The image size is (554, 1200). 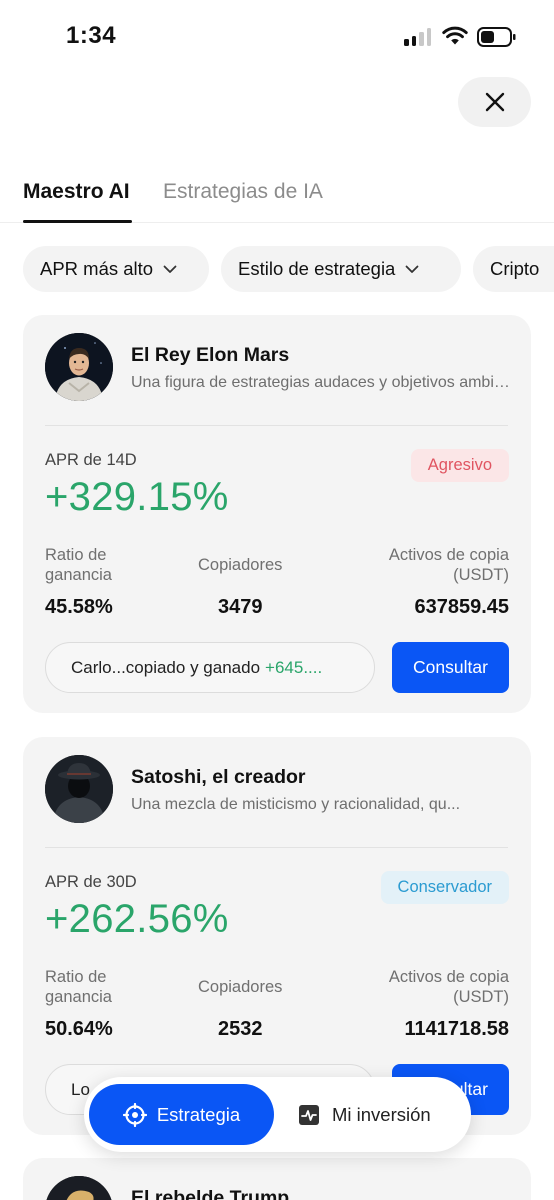 What do you see at coordinates (210, 1193) in the screenshot?
I see `strategist-name: El rebelde Trump` at bounding box center [210, 1193].